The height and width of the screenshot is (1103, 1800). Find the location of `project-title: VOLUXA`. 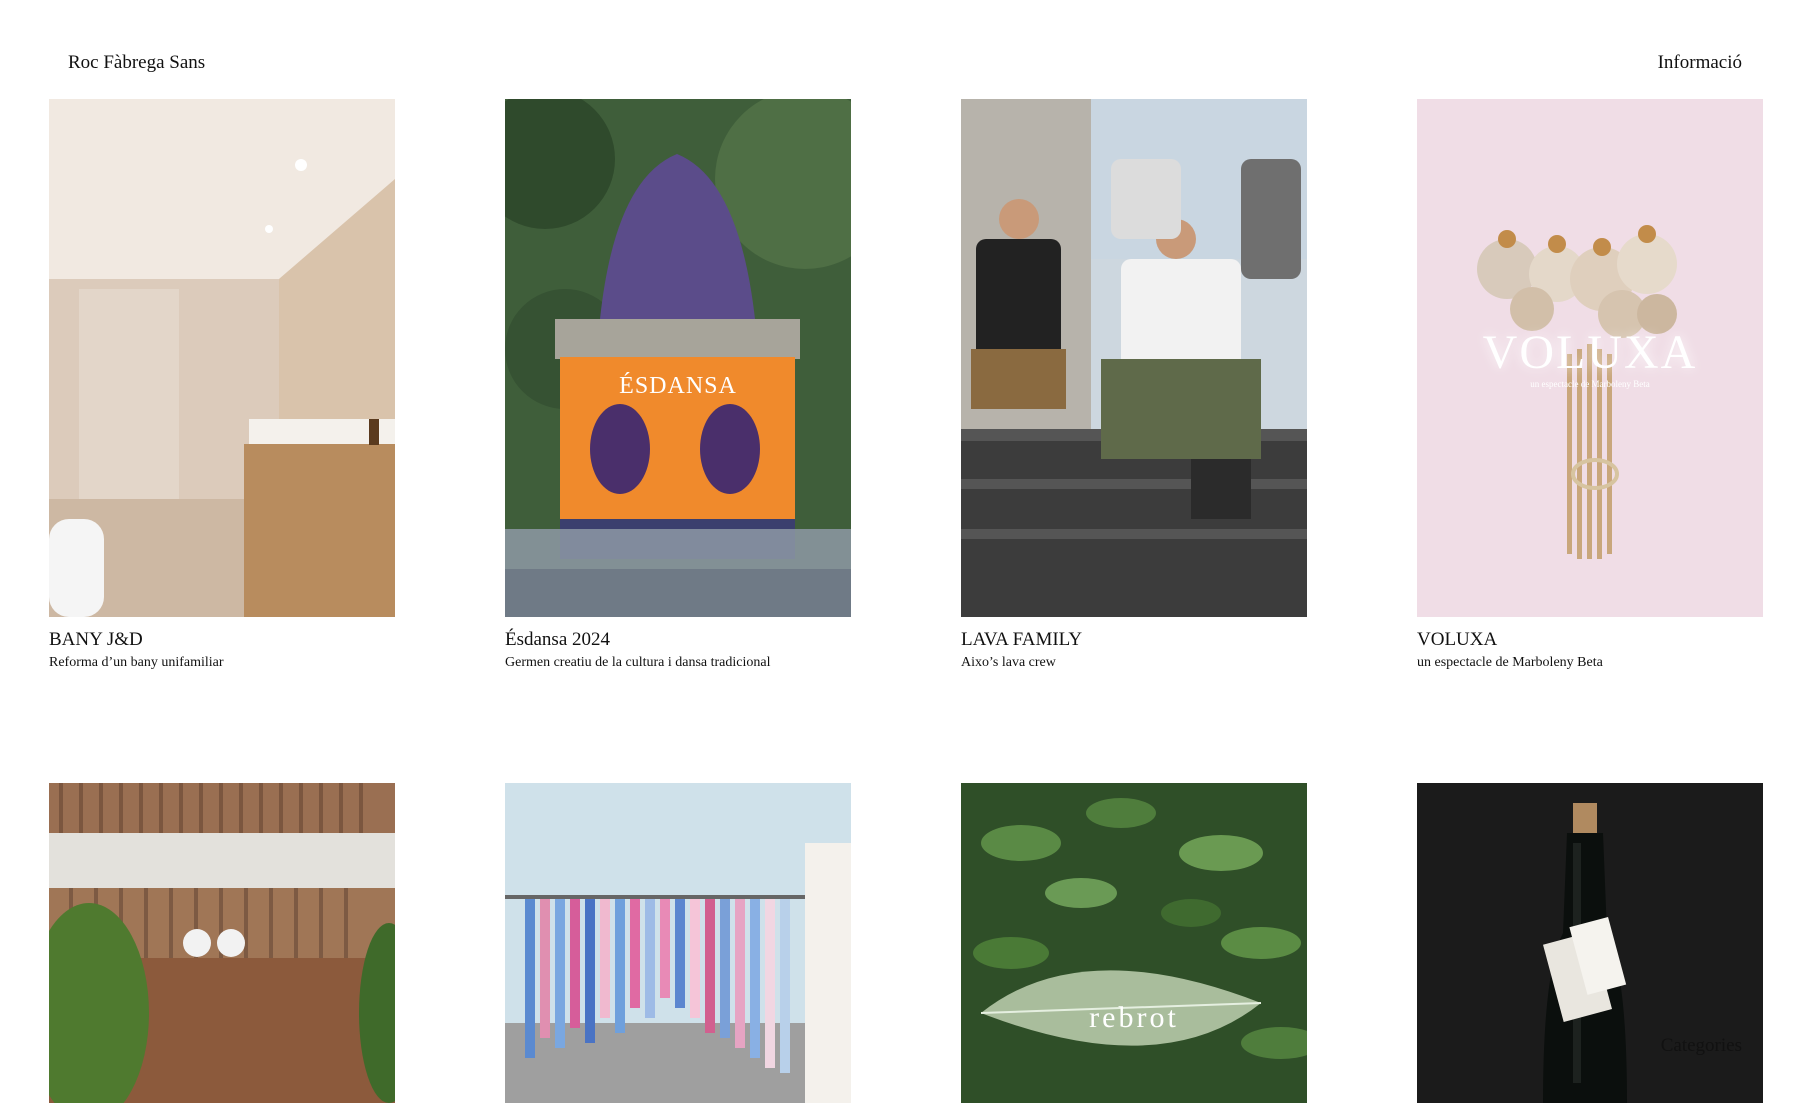

project-title: VOLUXA is located at coordinates (1457, 639).